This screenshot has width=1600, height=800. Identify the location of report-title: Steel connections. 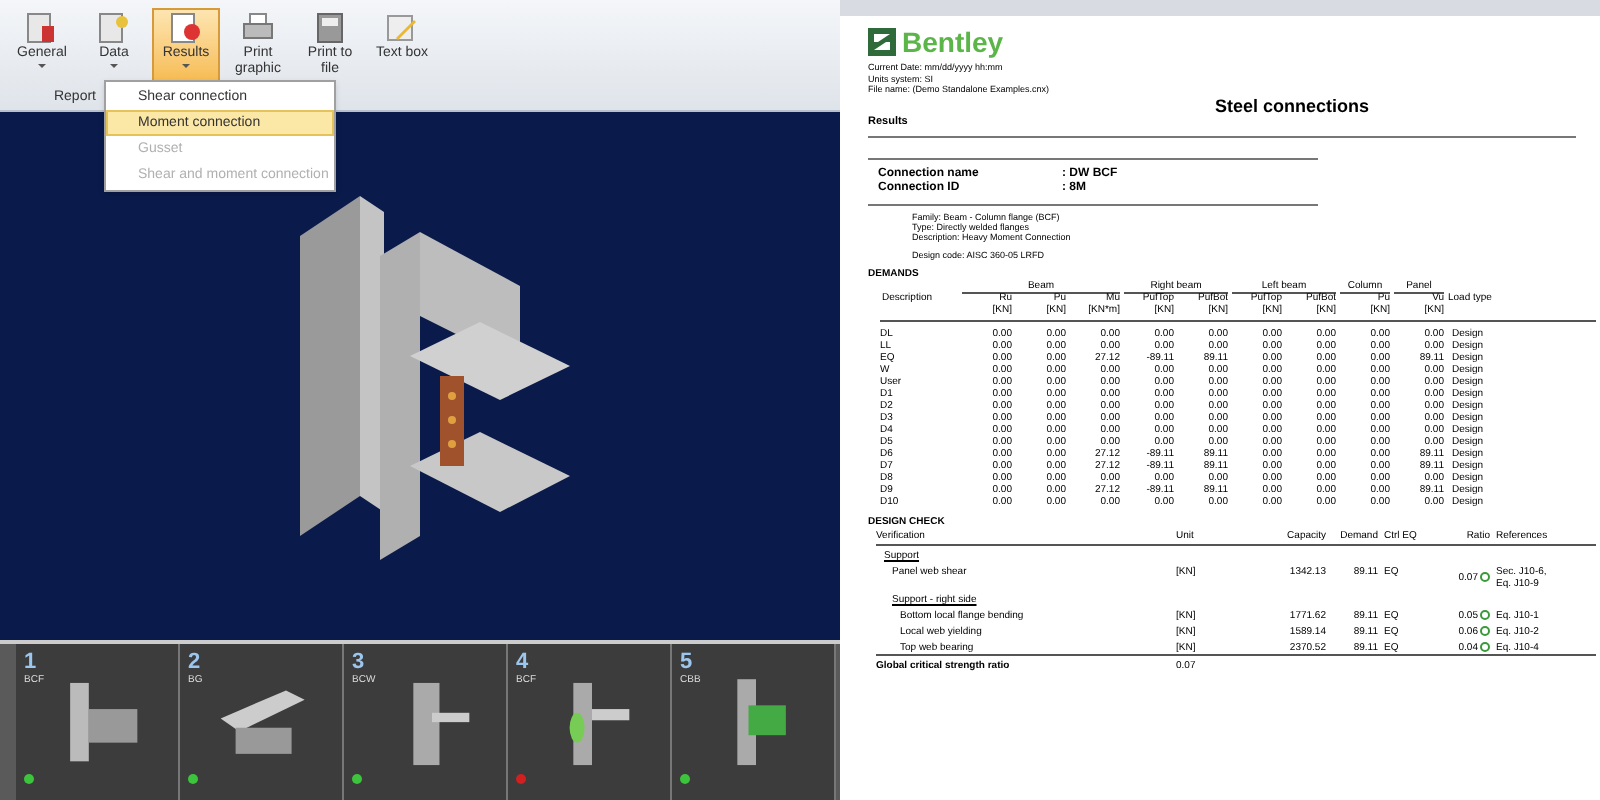
(1292, 105).